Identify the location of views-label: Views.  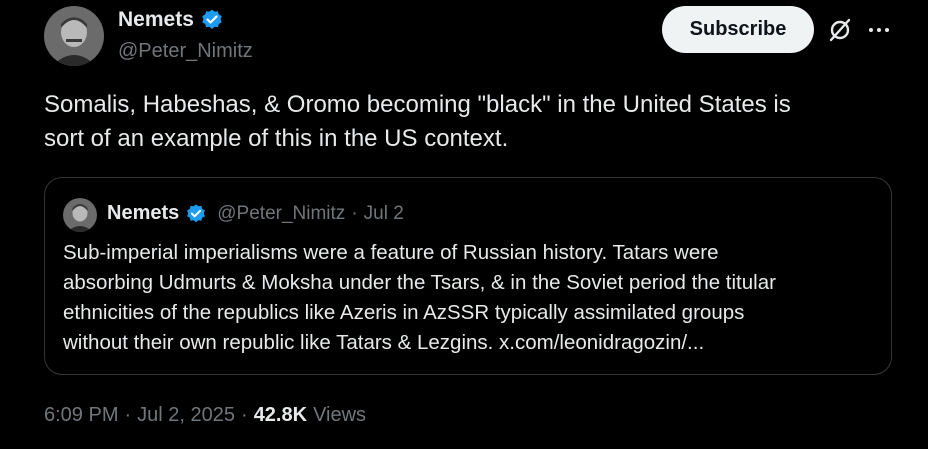
(340, 415).